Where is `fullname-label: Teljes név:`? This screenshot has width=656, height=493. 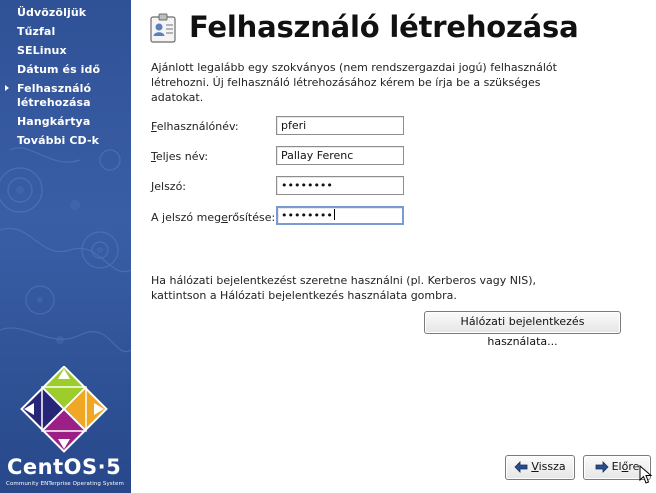 fullname-label: Teljes név: is located at coordinates (179, 156).